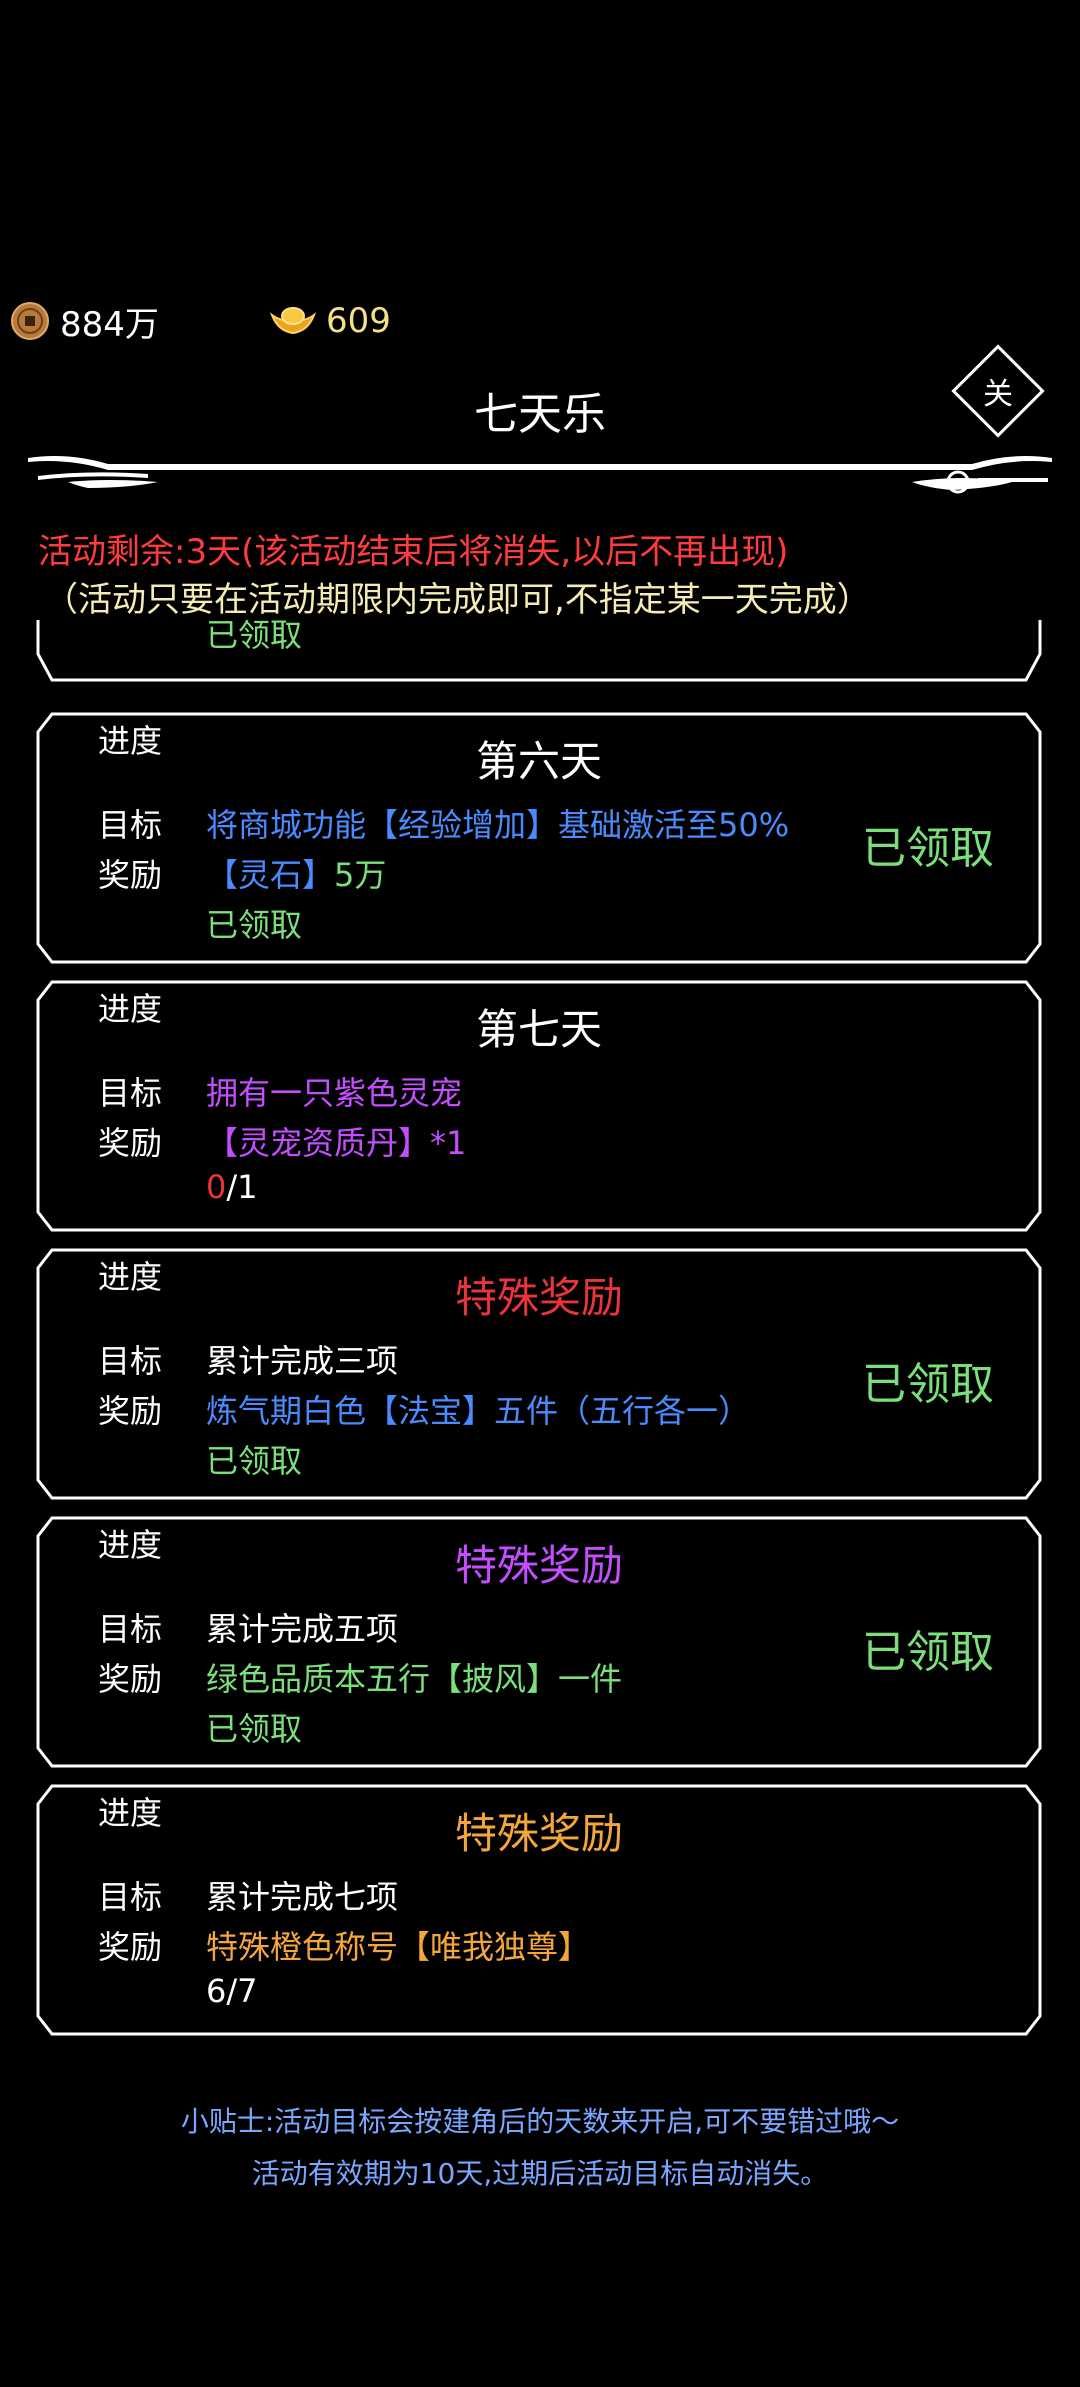 This screenshot has height=2387, width=1080. I want to click on gold-ingot-icon, so click(293, 321).